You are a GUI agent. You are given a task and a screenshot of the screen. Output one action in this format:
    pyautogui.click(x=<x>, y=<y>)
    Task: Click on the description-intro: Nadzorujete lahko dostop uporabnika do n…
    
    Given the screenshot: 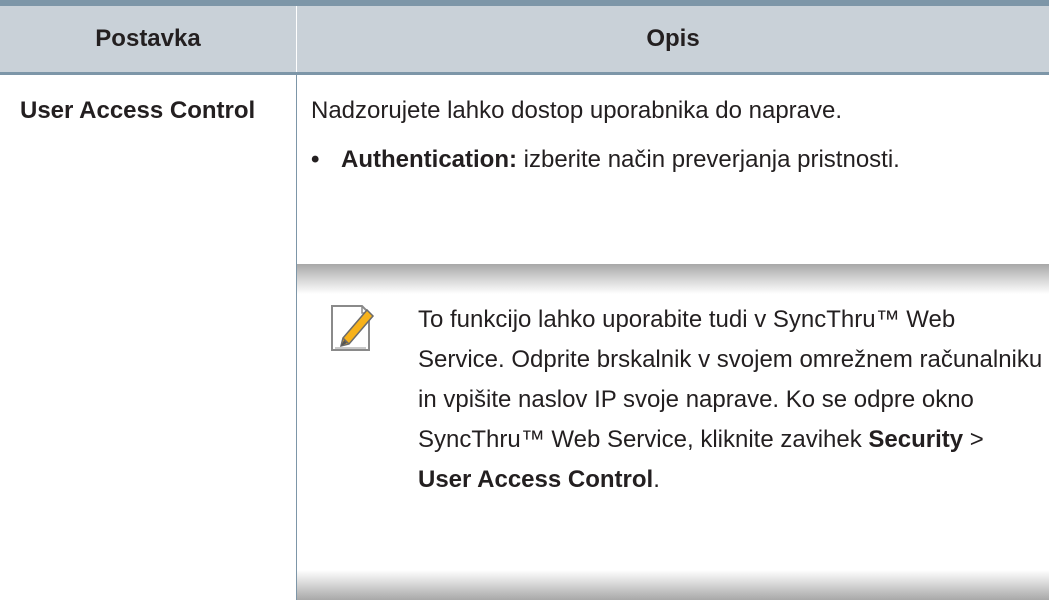 What is the action you would take?
    pyautogui.click(x=577, y=110)
    